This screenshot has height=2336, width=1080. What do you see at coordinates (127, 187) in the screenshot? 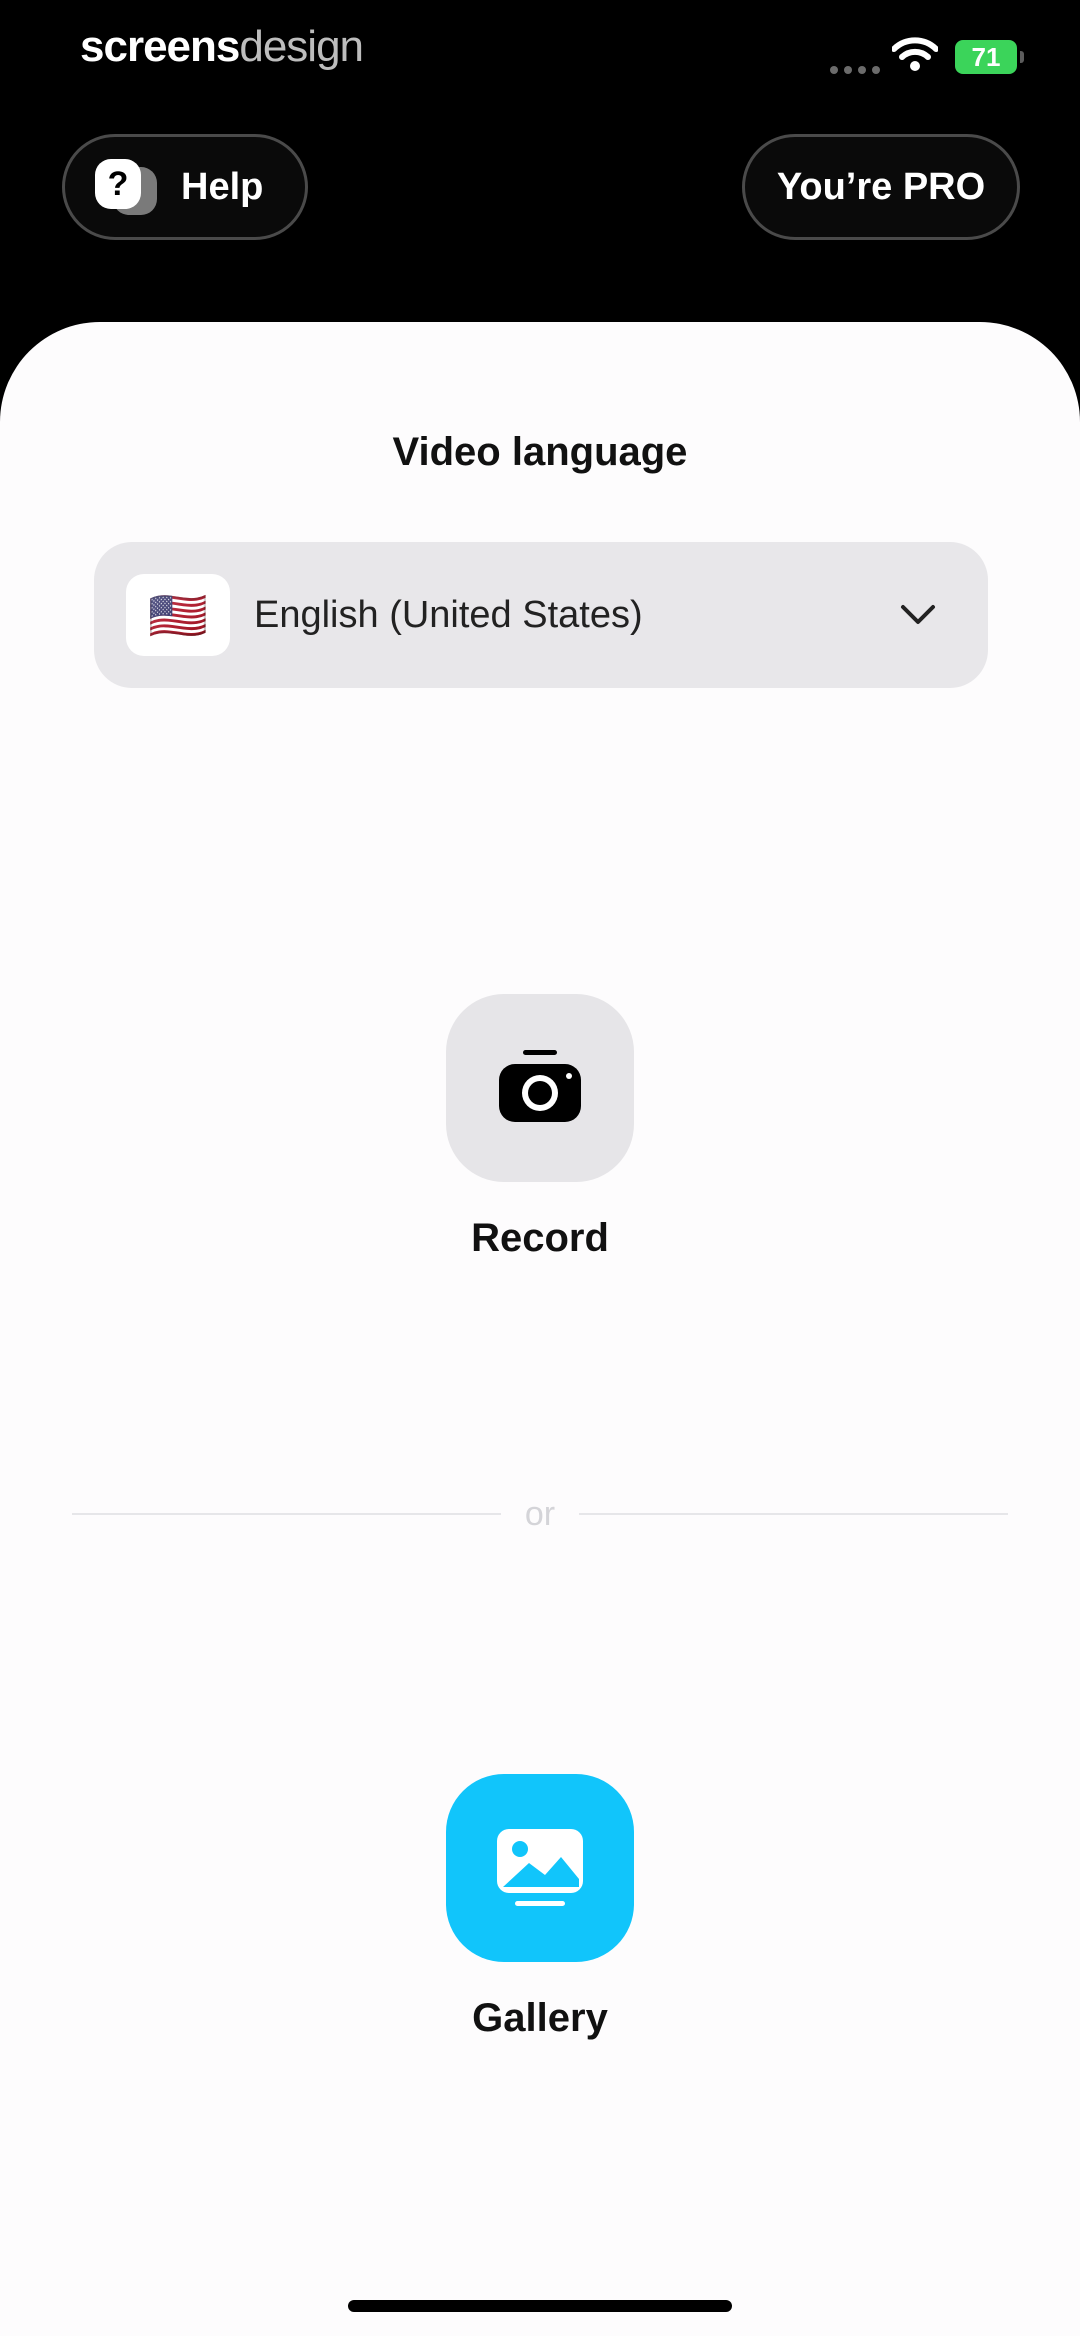
I see `help-icon: ?` at bounding box center [127, 187].